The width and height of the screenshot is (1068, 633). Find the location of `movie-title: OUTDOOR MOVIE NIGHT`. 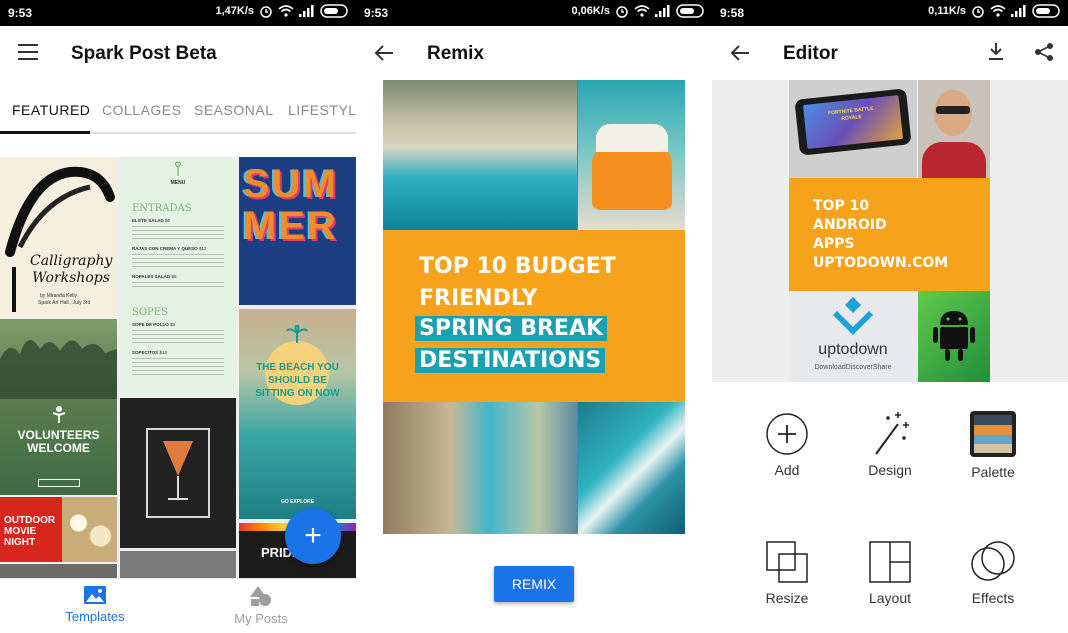

movie-title: OUTDOOR MOVIE NIGHT is located at coordinates (30, 531).